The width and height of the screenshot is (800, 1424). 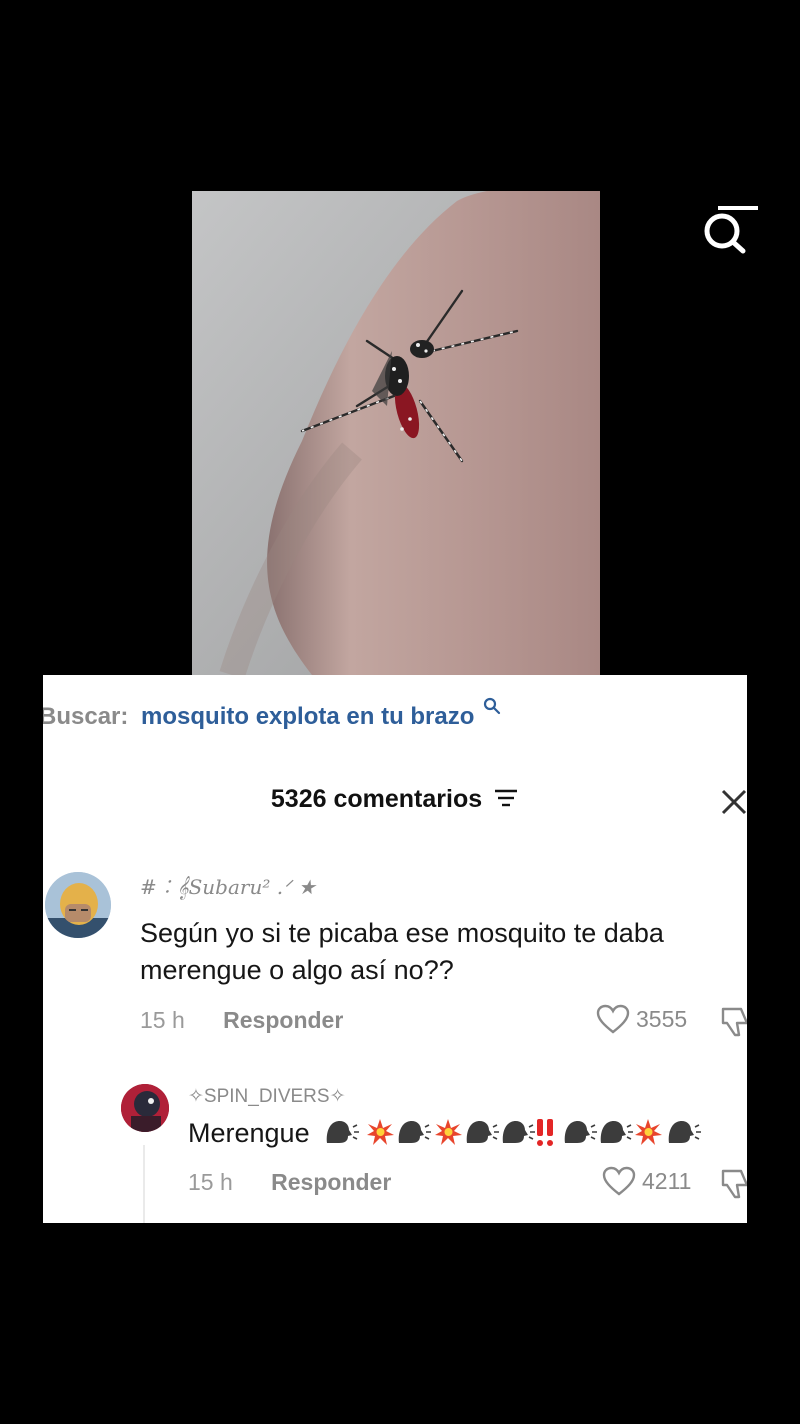 I want to click on search-label: Buscar:, so click(x=86, y=716).